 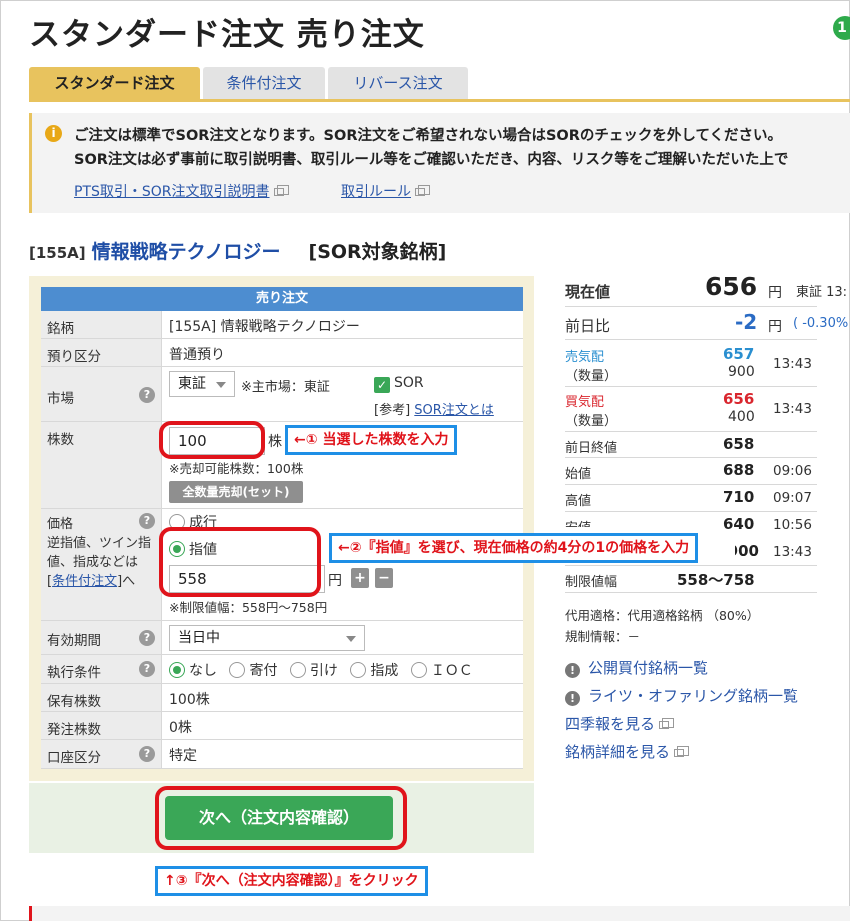 What do you see at coordinates (282, 394) in the screenshot?
I see `row-market: 市場 ? 東証 ※主市場：東証 ✓ SOR [参考] SOR注文とは` at bounding box center [282, 394].